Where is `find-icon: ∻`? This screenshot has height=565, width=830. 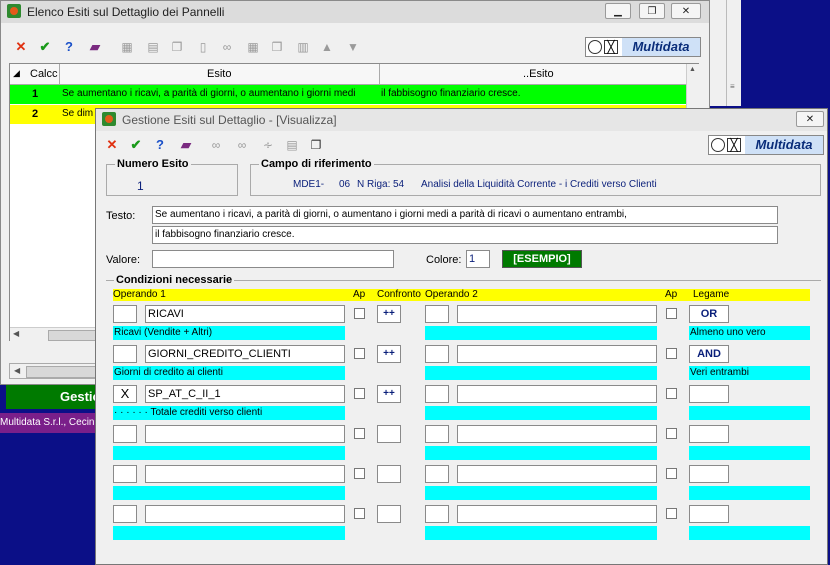 find-icon: ∻ is located at coordinates (268, 145).